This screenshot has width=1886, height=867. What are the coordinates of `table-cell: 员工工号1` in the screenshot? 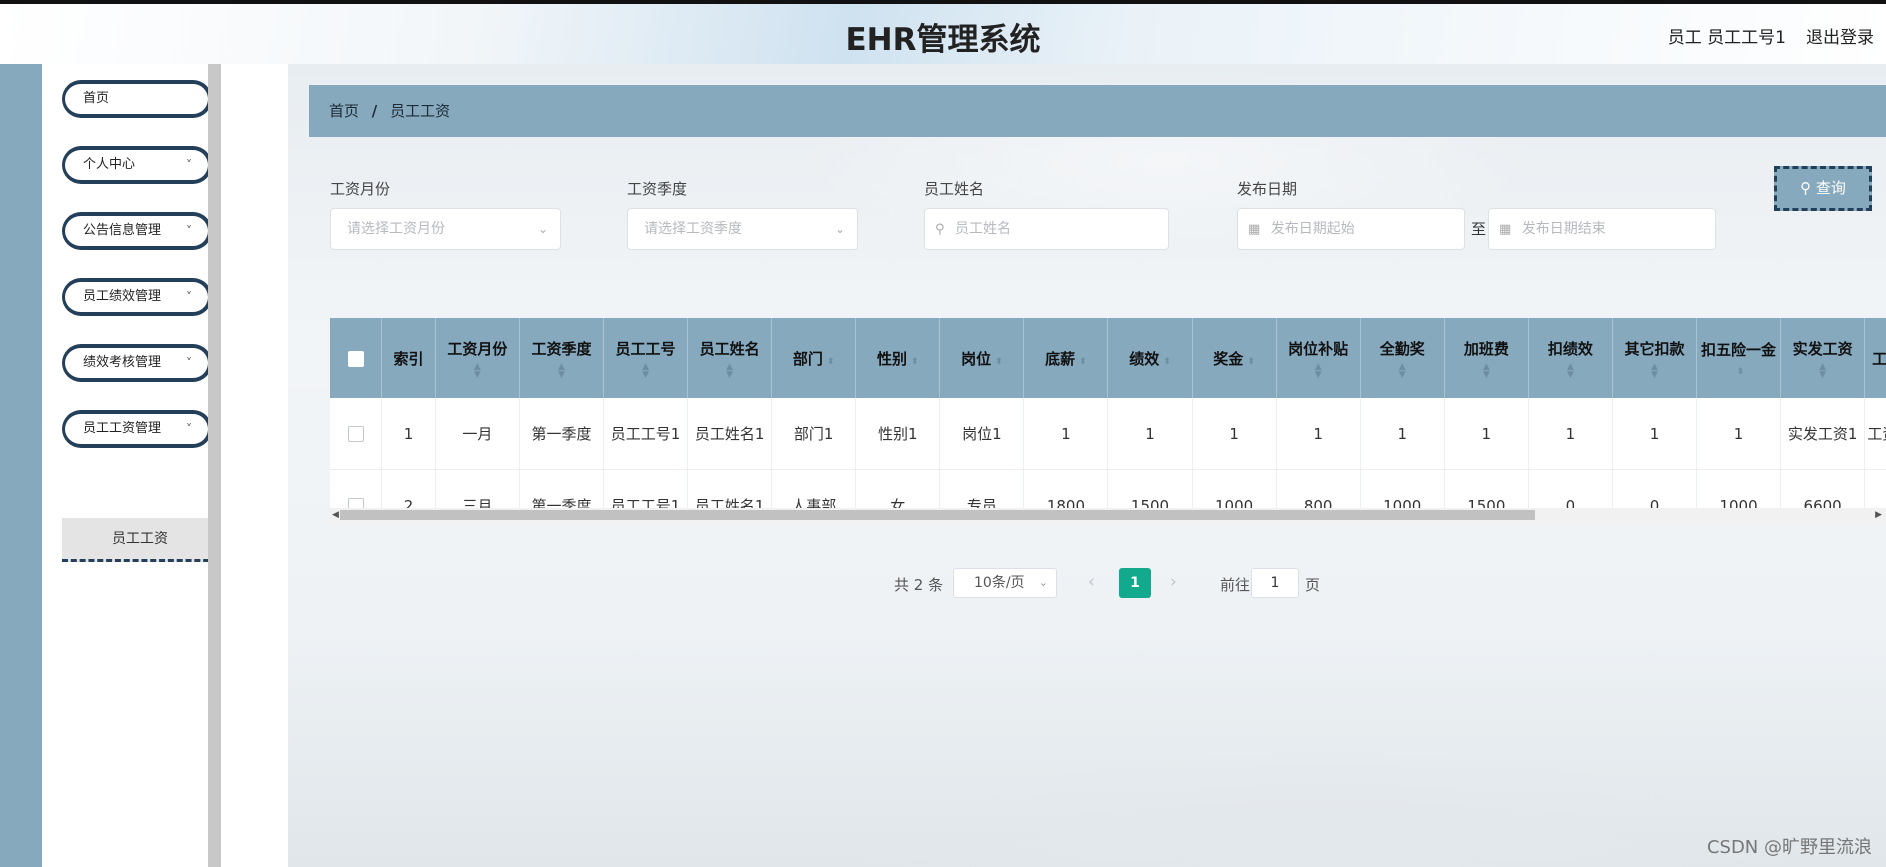 It's located at (646, 488).